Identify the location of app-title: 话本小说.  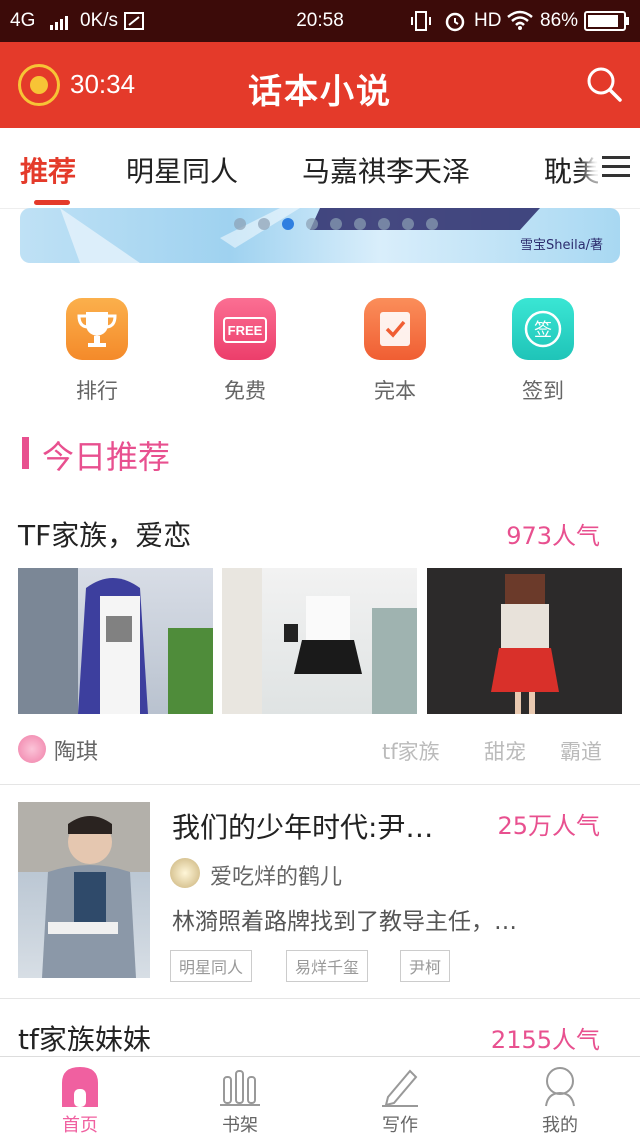
(320, 92).